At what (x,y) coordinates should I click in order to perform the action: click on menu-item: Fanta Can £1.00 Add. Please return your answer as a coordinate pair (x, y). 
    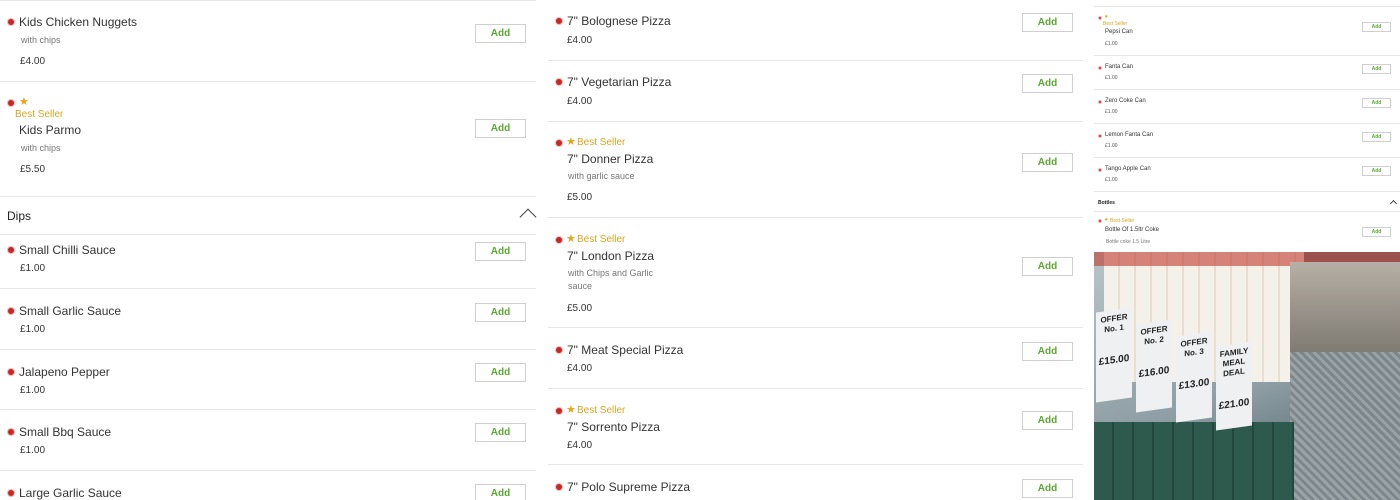
    Looking at the image, I should click on (1247, 73).